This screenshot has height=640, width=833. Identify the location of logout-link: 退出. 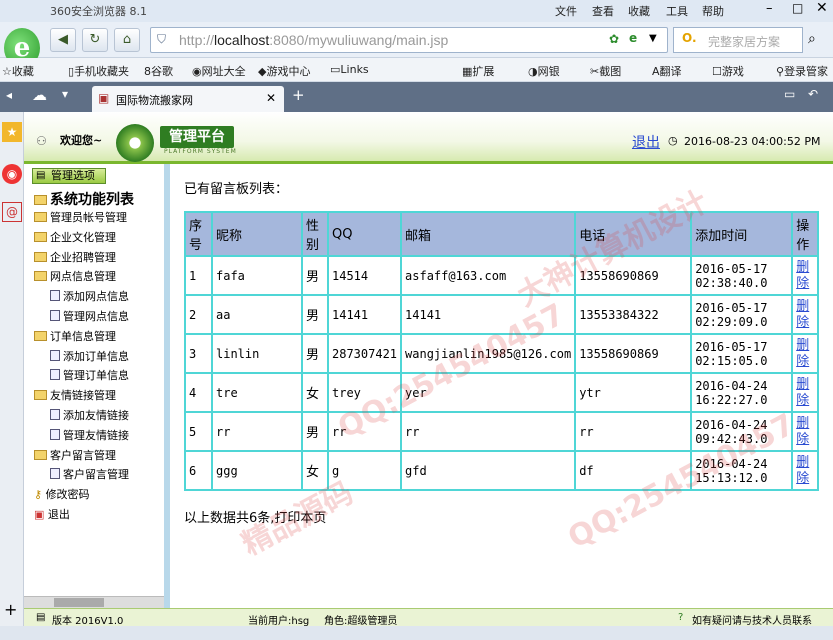
(646, 142).